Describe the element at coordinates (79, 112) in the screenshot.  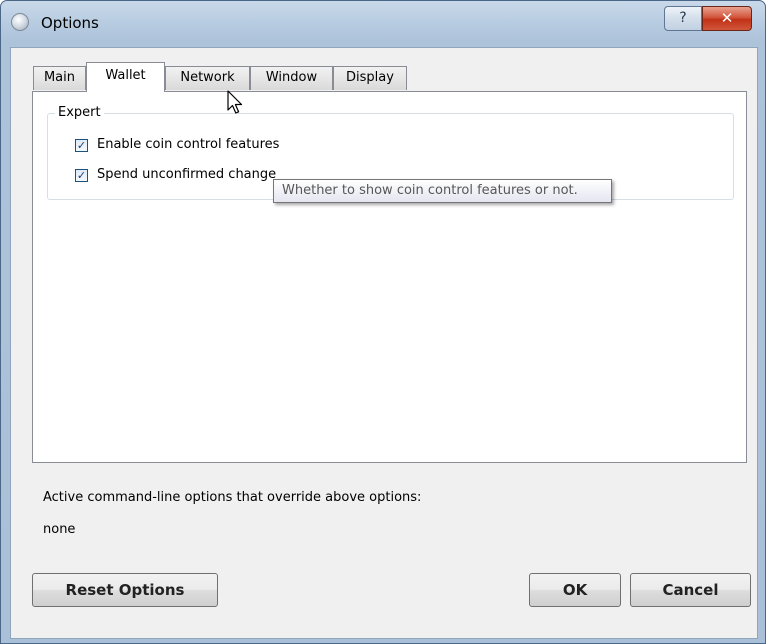
I see `expert-group-title: Expert` at that location.